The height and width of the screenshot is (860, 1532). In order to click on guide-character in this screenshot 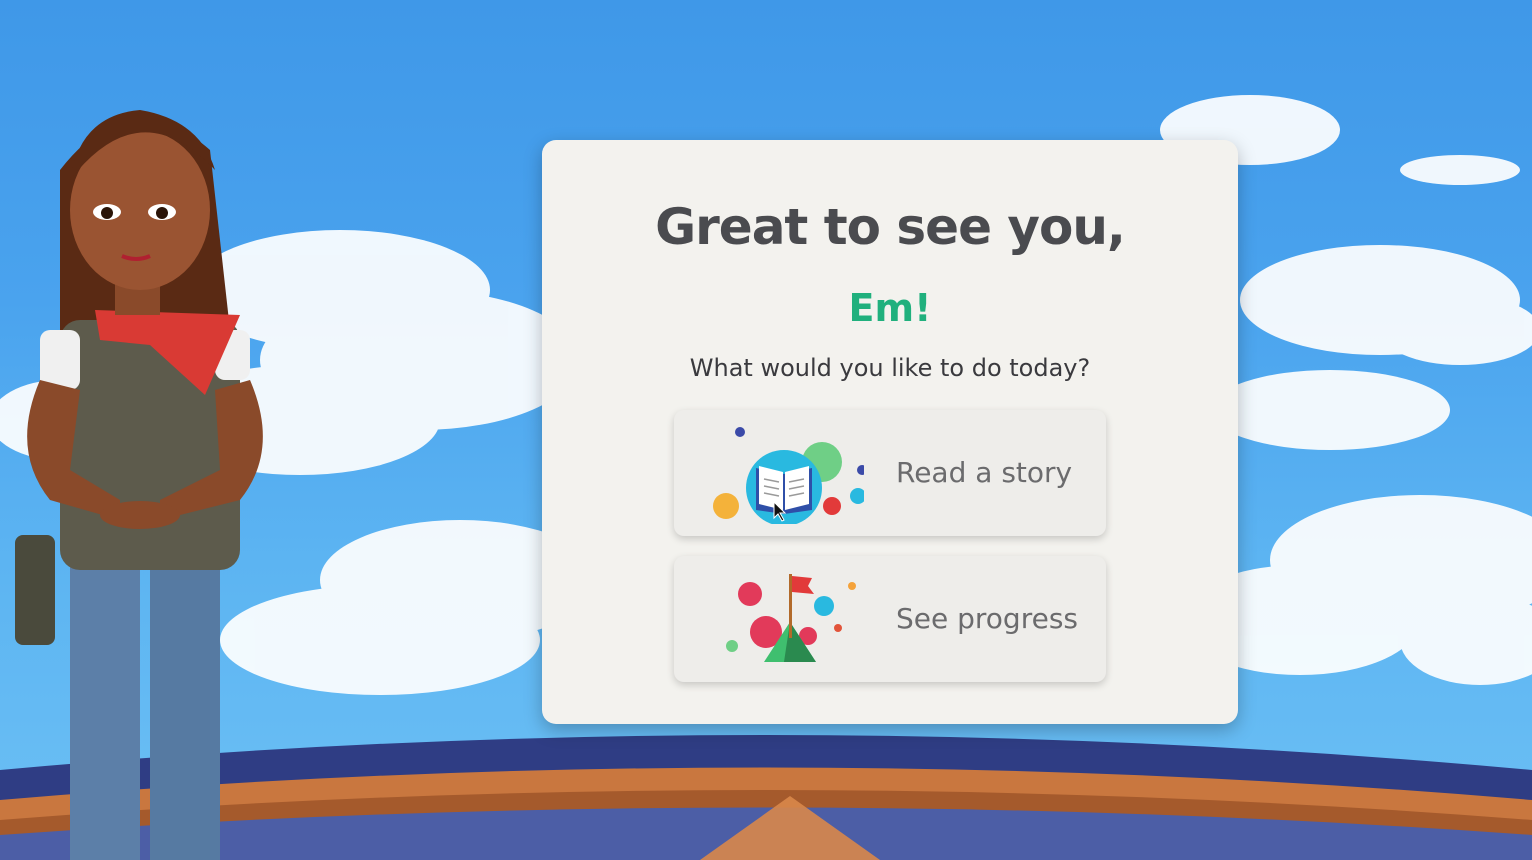, I will do `click(139, 485)`.